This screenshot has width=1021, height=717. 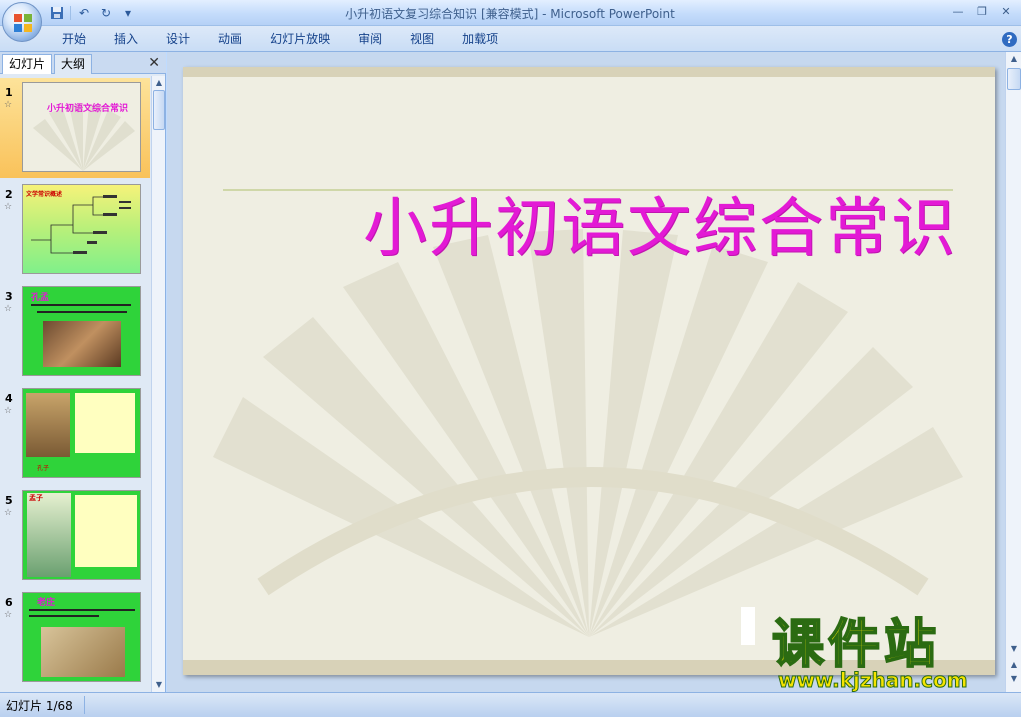 What do you see at coordinates (660, 223) in the screenshot?
I see `slide-title: 小升初语文综合常识` at bounding box center [660, 223].